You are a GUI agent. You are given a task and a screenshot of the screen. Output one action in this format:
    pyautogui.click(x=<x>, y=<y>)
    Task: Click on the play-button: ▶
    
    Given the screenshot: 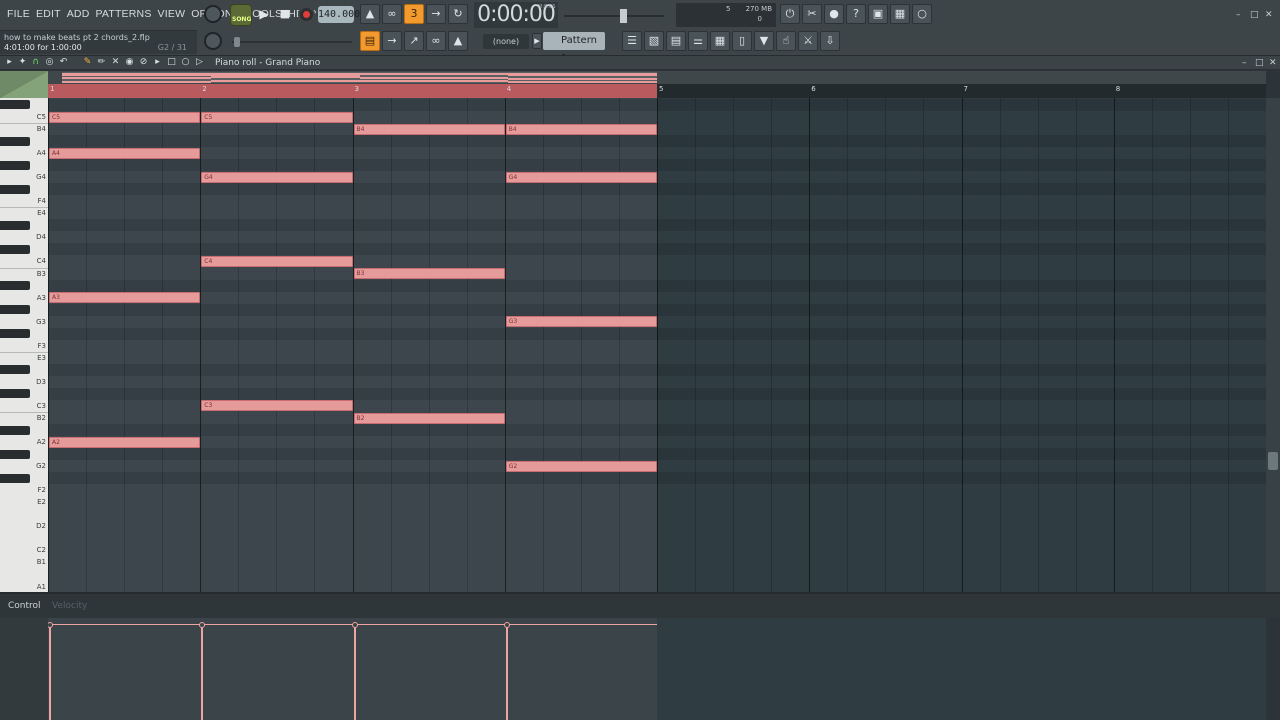 What is the action you would take?
    pyautogui.click(x=264, y=15)
    